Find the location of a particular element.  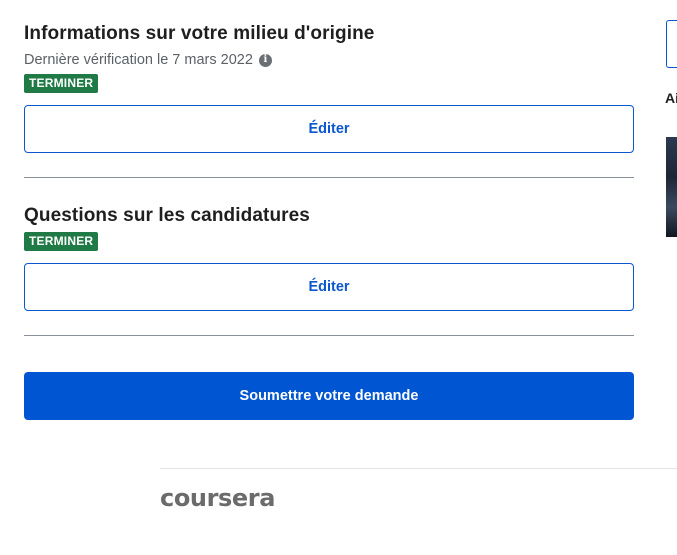

last-verification-text: Dernière vérification le 7 mars 2022 is located at coordinates (138, 60).